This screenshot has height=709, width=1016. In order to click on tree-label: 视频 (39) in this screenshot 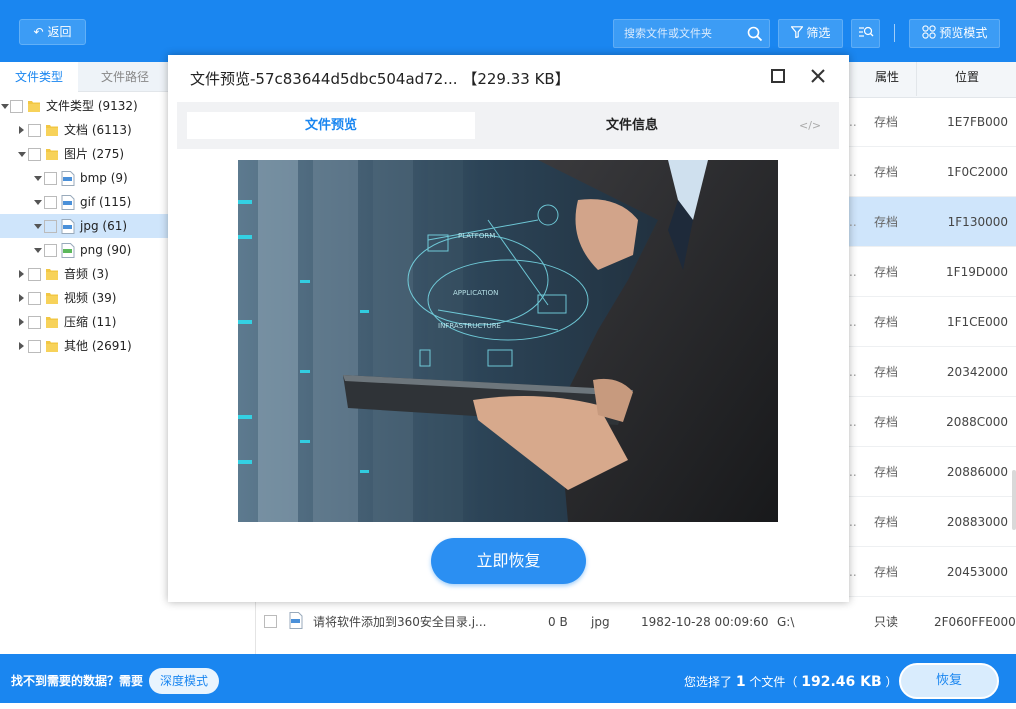, I will do `click(90, 298)`.